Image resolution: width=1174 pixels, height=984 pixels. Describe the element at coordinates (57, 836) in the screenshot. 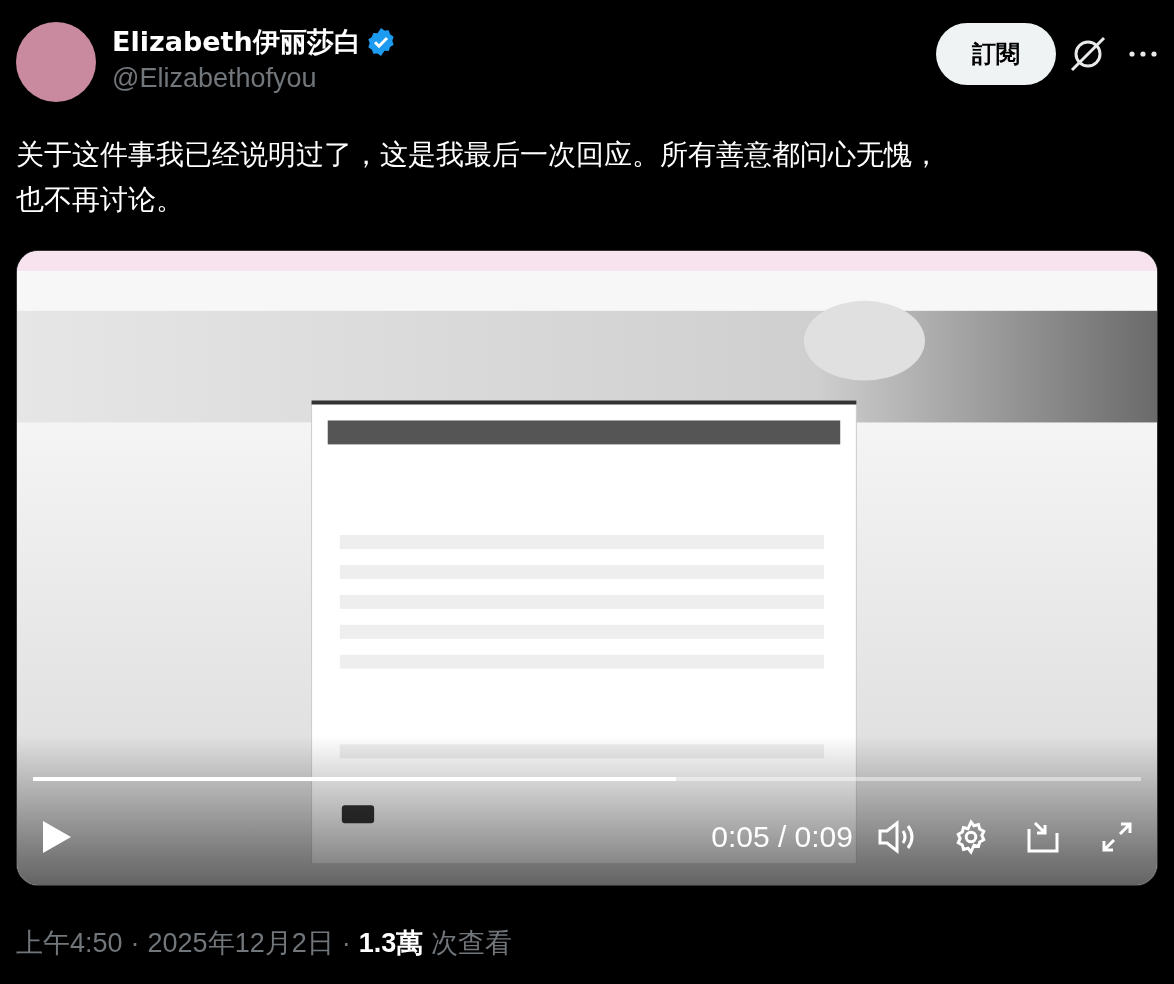

I see `play-icon` at that location.